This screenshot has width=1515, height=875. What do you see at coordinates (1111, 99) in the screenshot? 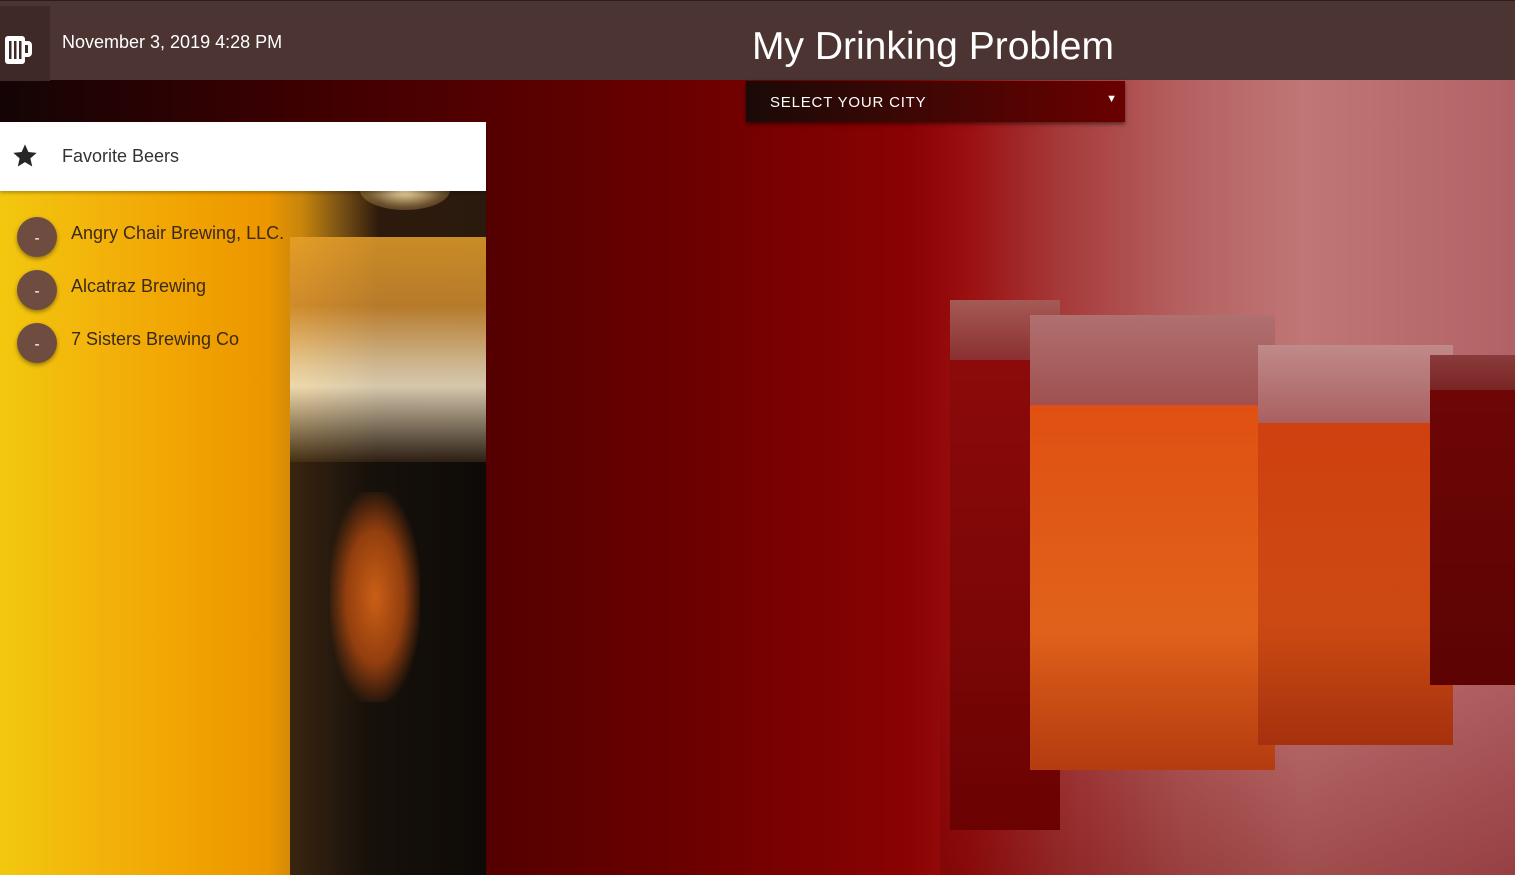
I see `chevron-down-icon: ▼` at bounding box center [1111, 99].